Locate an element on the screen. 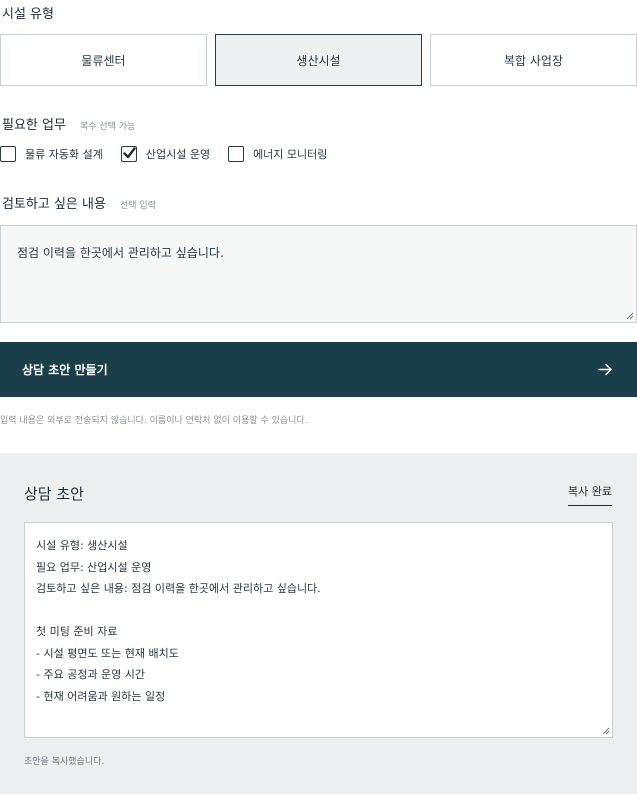  facility-type-label: 시설 유형 is located at coordinates (28, 14).